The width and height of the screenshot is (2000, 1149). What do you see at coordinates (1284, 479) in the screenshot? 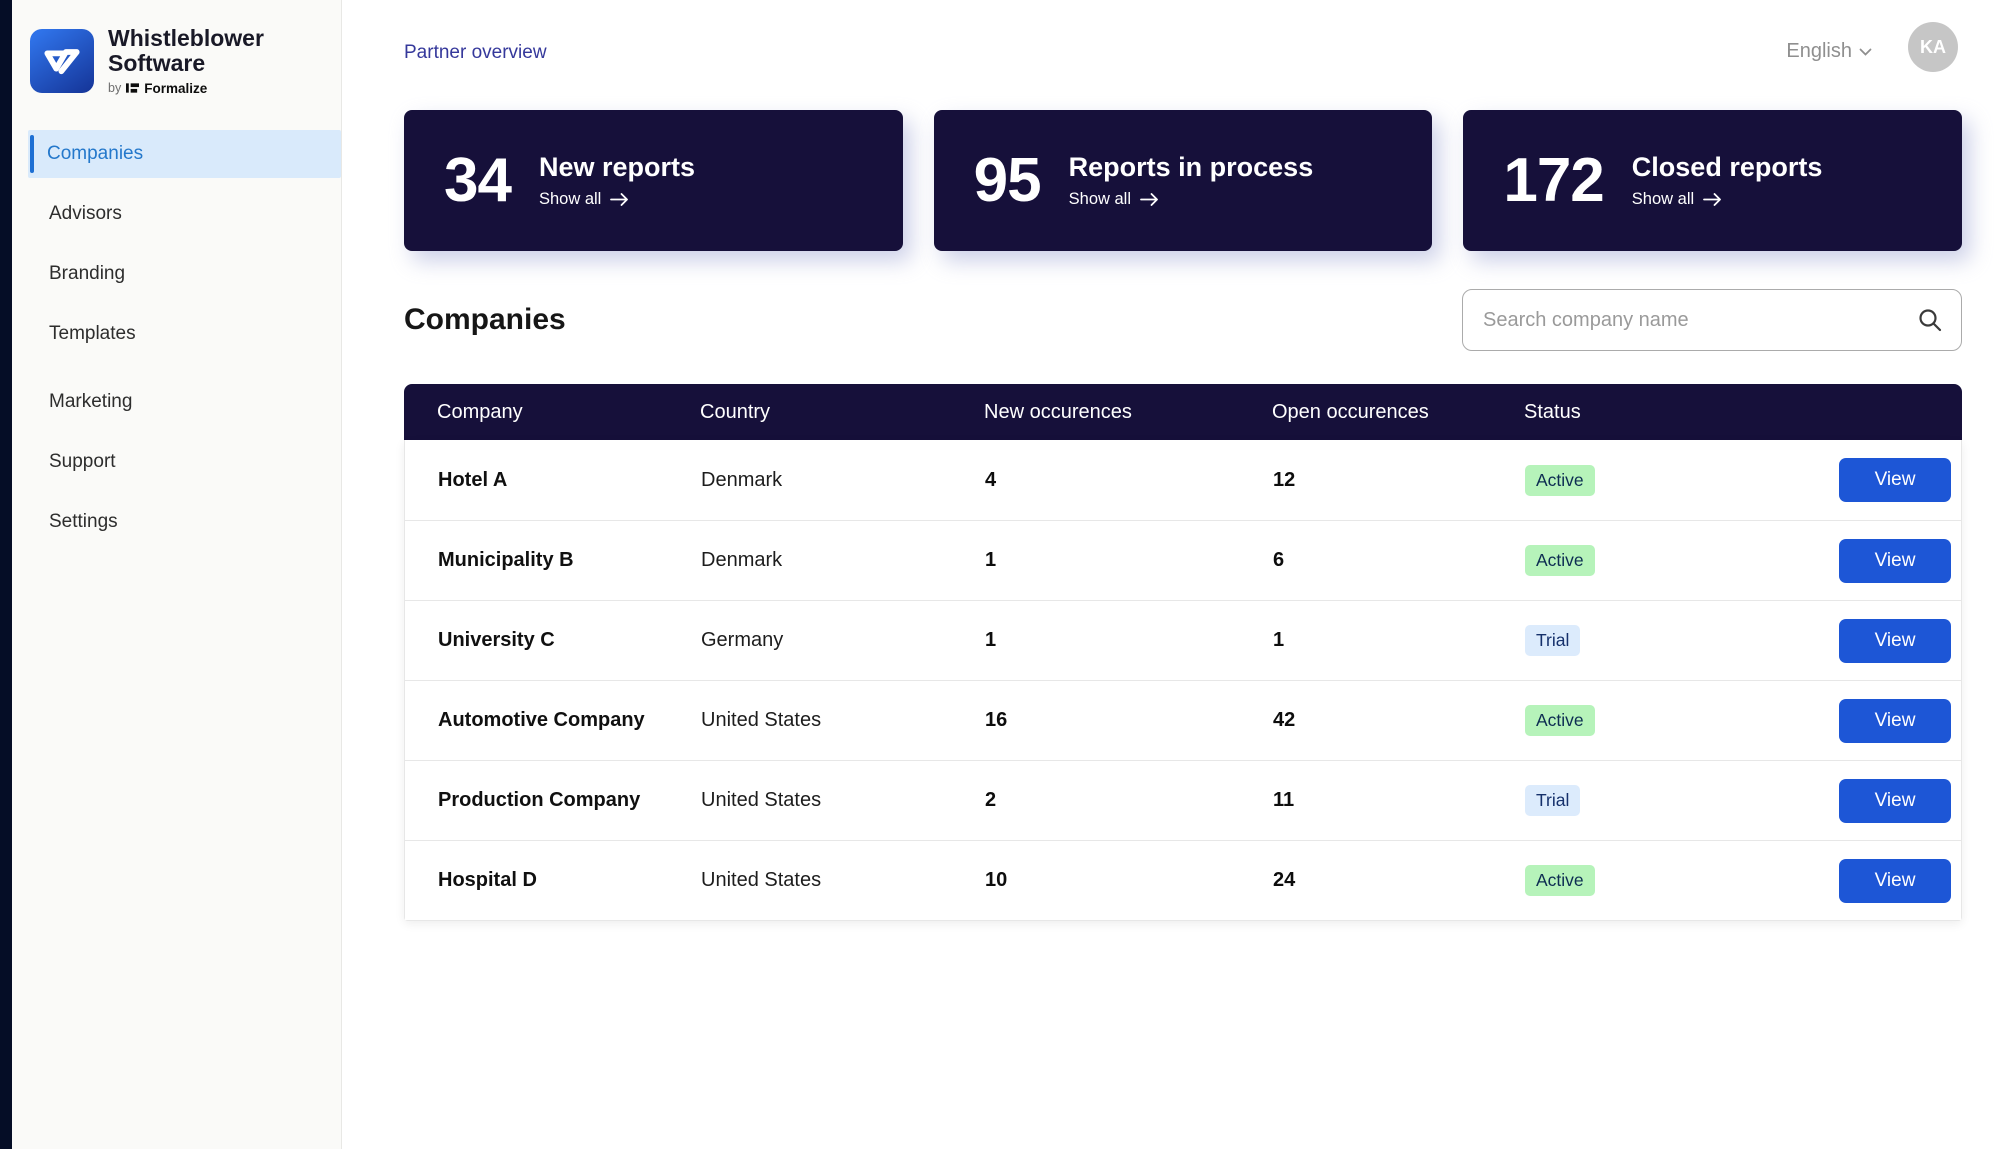
I see `cell-open-occurrences: 12` at bounding box center [1284, 479].